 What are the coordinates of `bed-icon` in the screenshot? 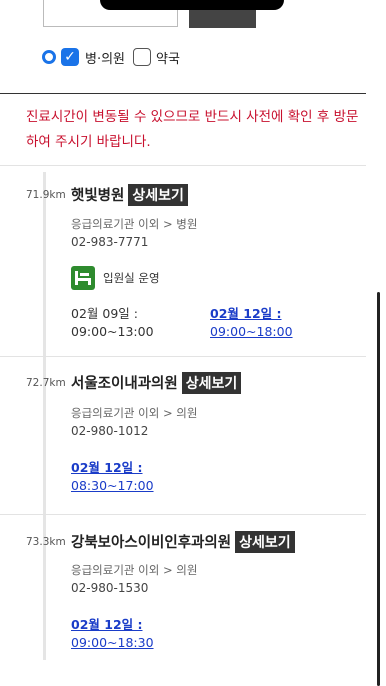 It's located at (83, 278).